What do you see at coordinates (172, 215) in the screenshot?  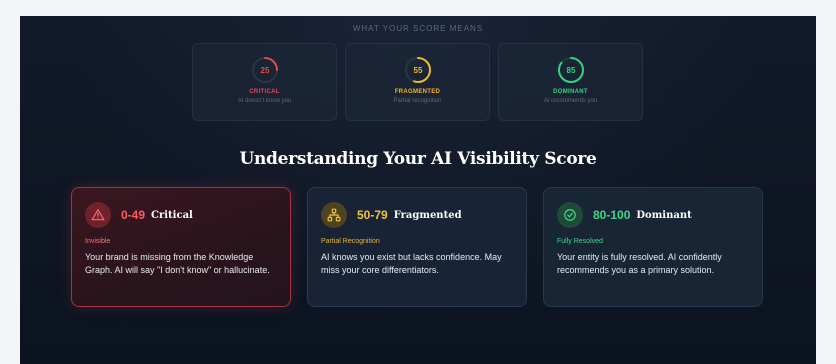 I see `tier-name: Critical` at bounding box center [172, 215].